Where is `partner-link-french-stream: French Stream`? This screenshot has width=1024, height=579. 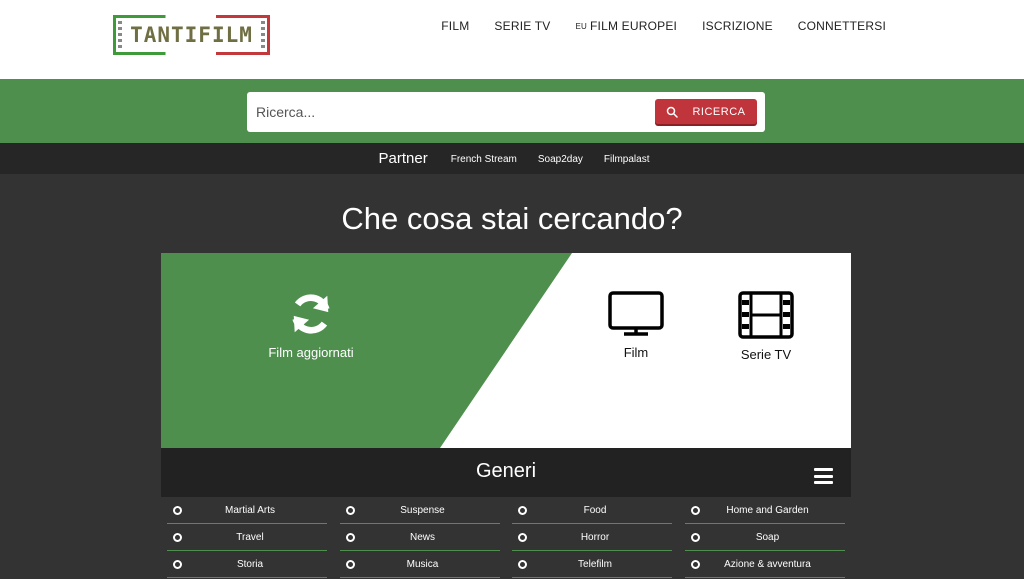
partner-link-french-stream: French Stream is located at coordinates (484, 159).